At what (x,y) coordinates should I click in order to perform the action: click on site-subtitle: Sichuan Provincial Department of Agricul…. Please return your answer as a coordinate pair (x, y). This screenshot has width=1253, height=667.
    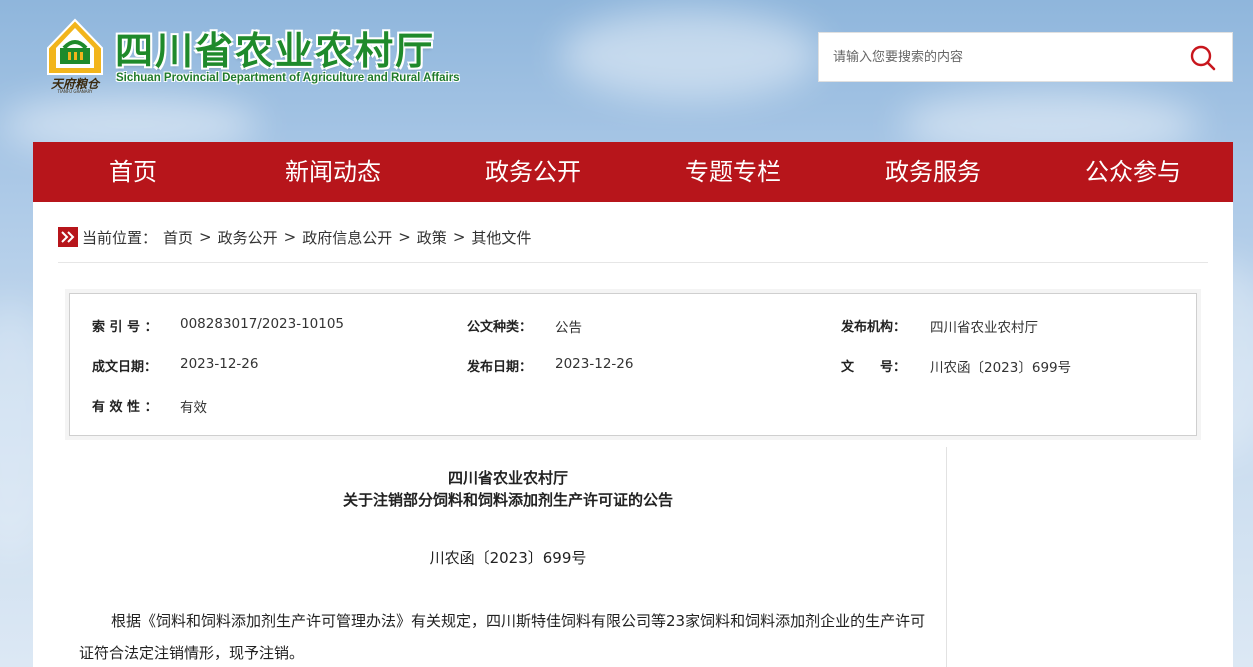
    Looking at the image, I should click on (288, 78).